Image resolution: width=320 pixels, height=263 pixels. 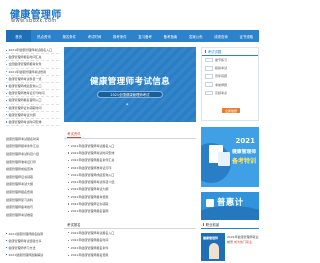 I want to click on nav-item-review: 复习备考, so click(x=144, y=36).